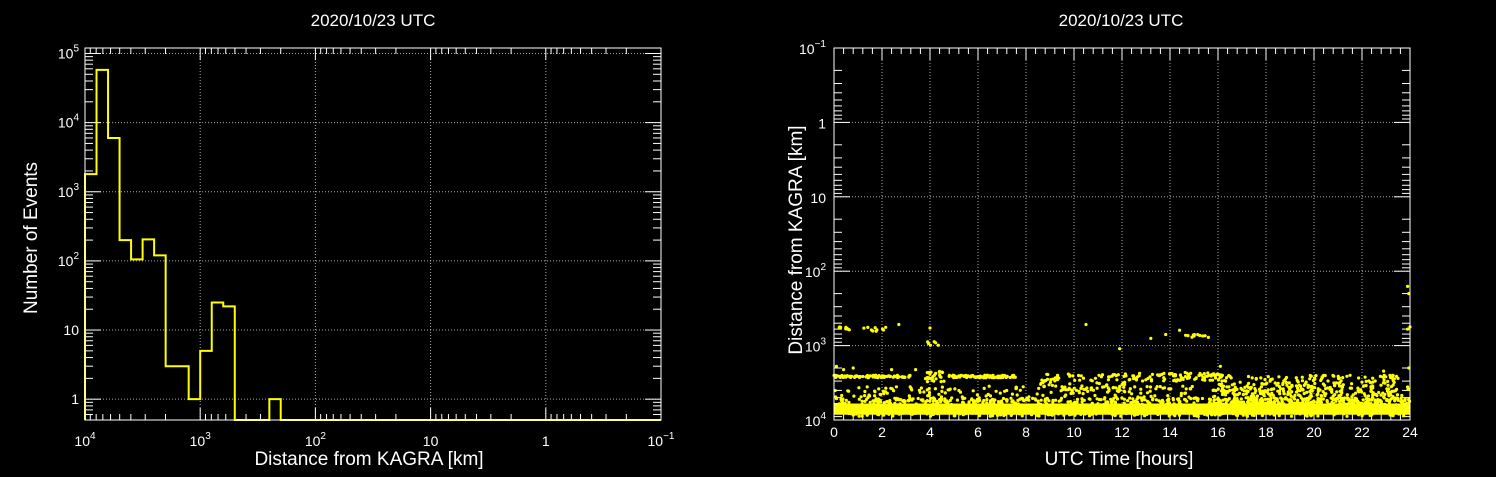 This screenshot has height=477, width=1496. What do you see at coordinates (69, 191) in the screenshot?
I see `histogram-y-tick-label: 103` at bounding box center [69, 191].